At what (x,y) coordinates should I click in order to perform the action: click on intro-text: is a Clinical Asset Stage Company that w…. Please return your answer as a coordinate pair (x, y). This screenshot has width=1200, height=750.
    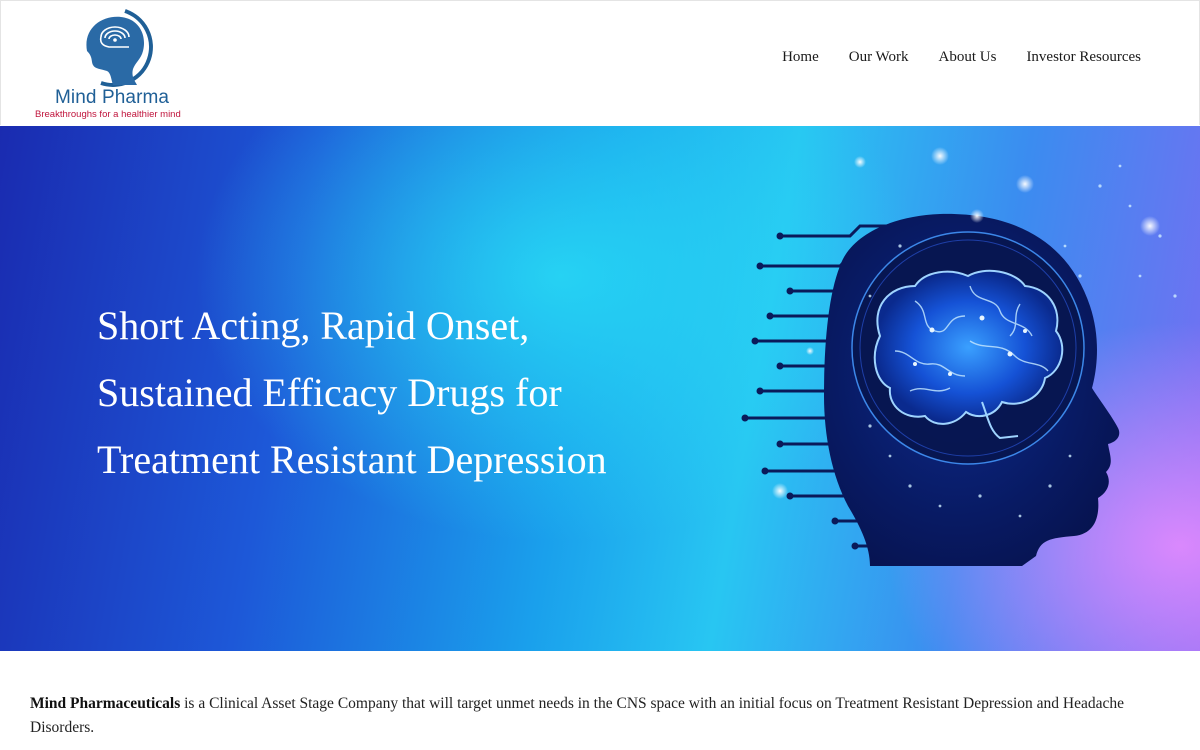
    Looking at the image, I should click on (577, 715).